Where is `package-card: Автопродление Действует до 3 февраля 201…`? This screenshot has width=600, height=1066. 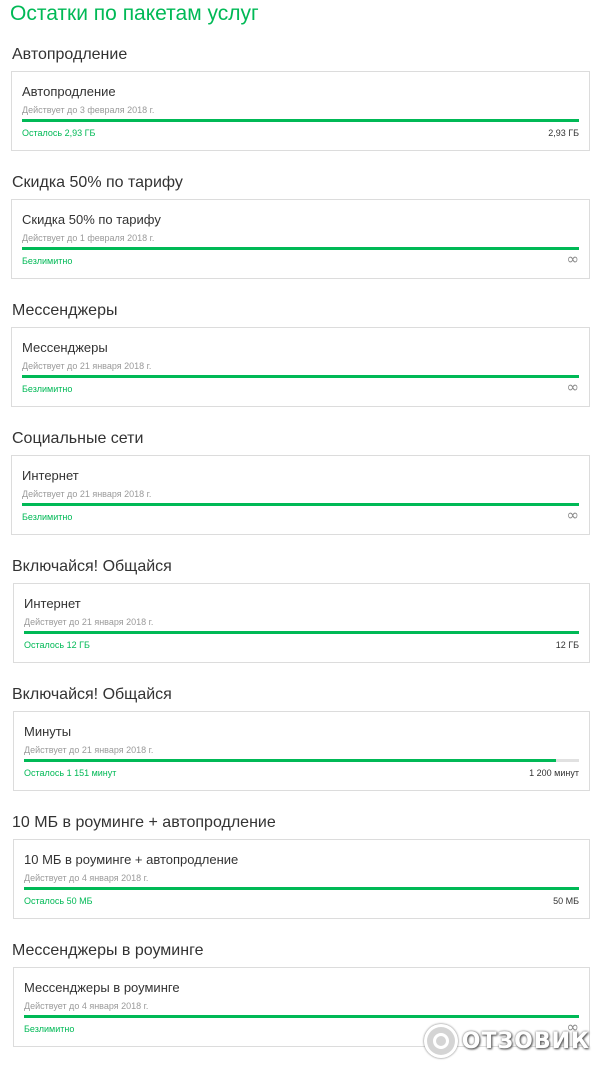 package-card: Автопродление Действует до 3 февраля 201… is located at coordinates (300, 111).